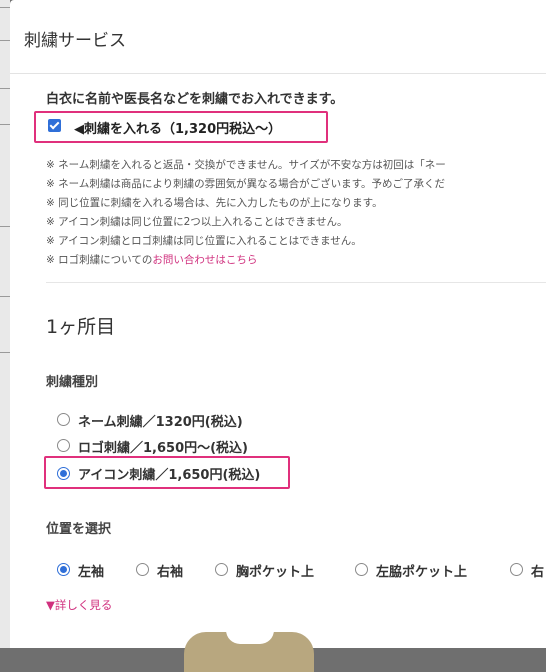 The image size is (546, 672). I want to click on type-radio-icon, so click(63, 473).